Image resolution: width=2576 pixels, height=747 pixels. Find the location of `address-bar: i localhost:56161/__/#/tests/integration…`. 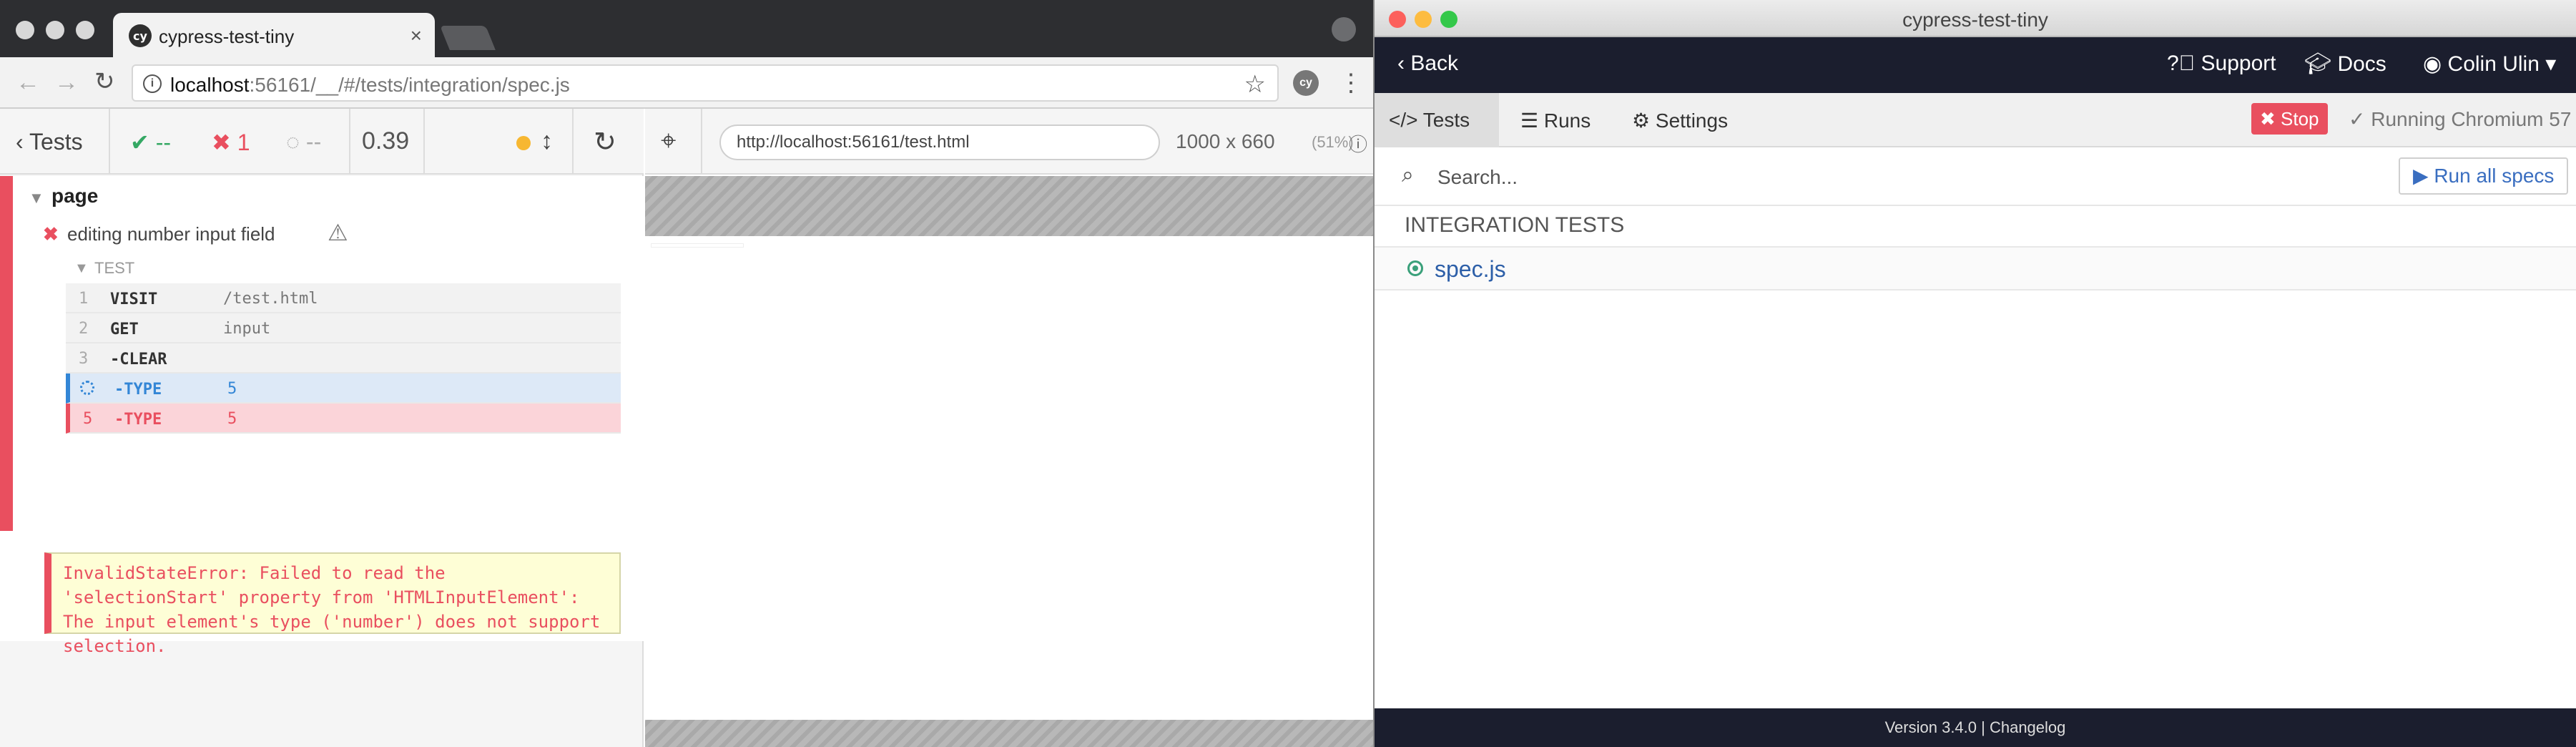

address-bar: i localhost:56161/__/#/tests/integration… is located at coordinates (705, 83).